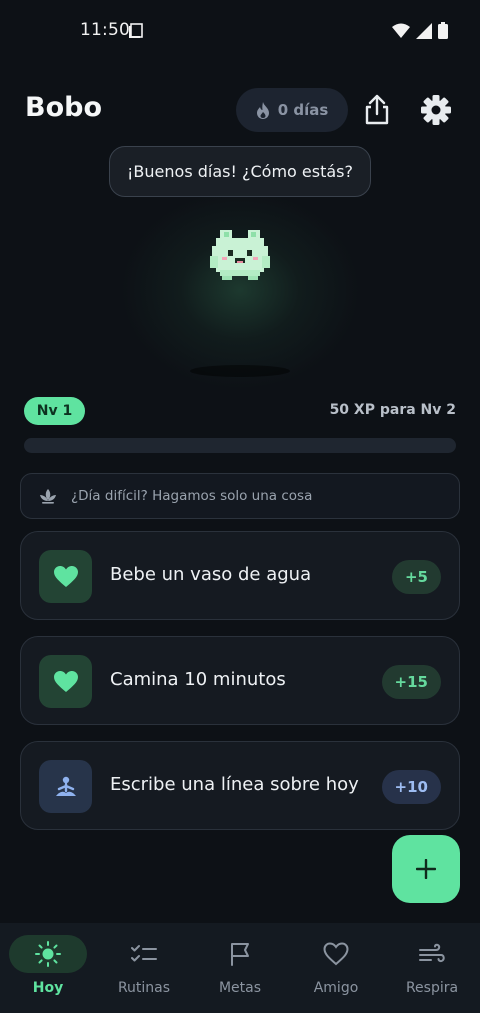 Image resolution: width=480 pixels, height=1013 pixels. I want to click on streak-pill: 0 días, so click(292, 110).